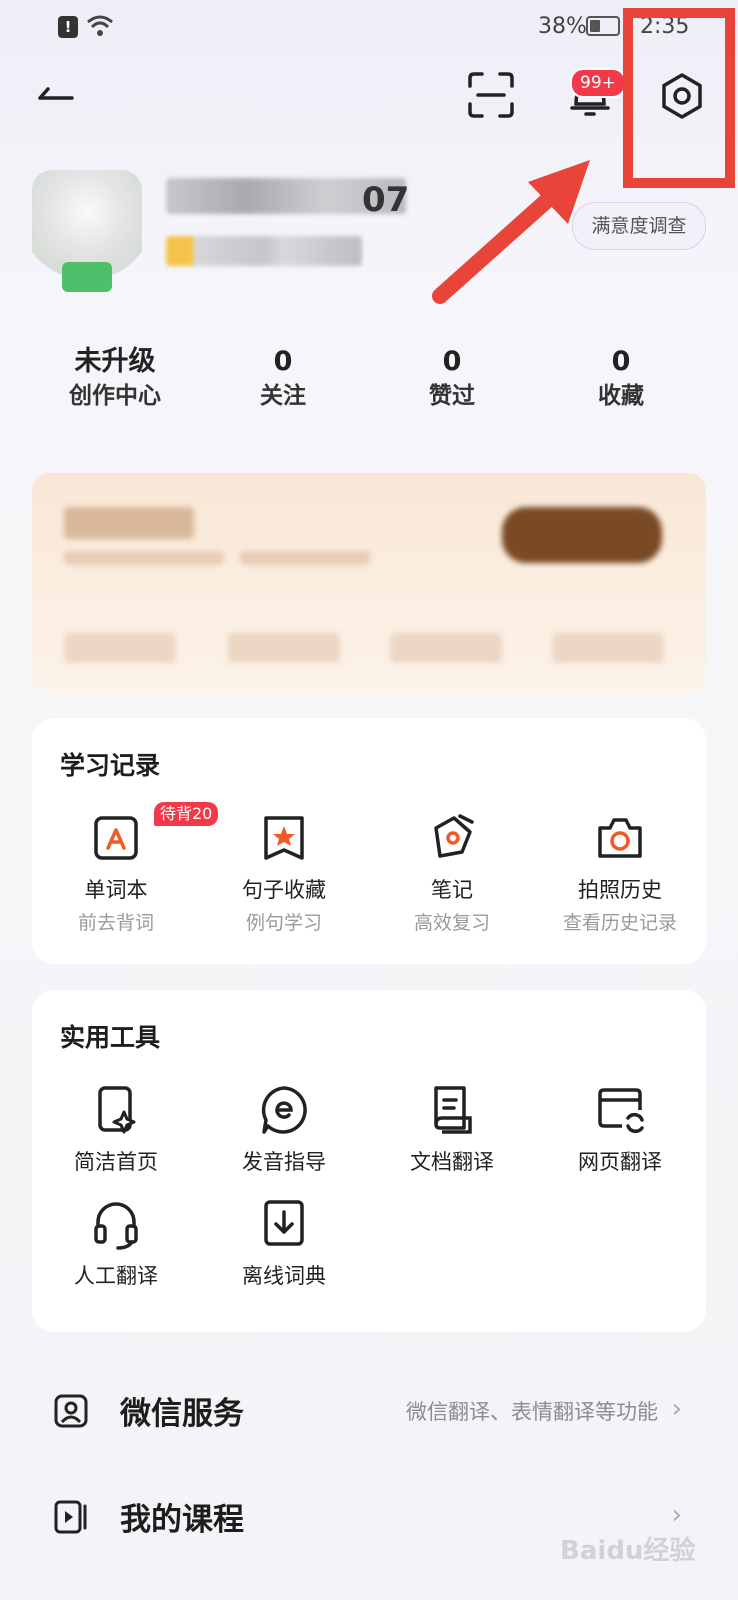  I want to click on wechat-service-row: 微信服务 微信翻译、表情翻译等功能 ›, so click(369, 1411).